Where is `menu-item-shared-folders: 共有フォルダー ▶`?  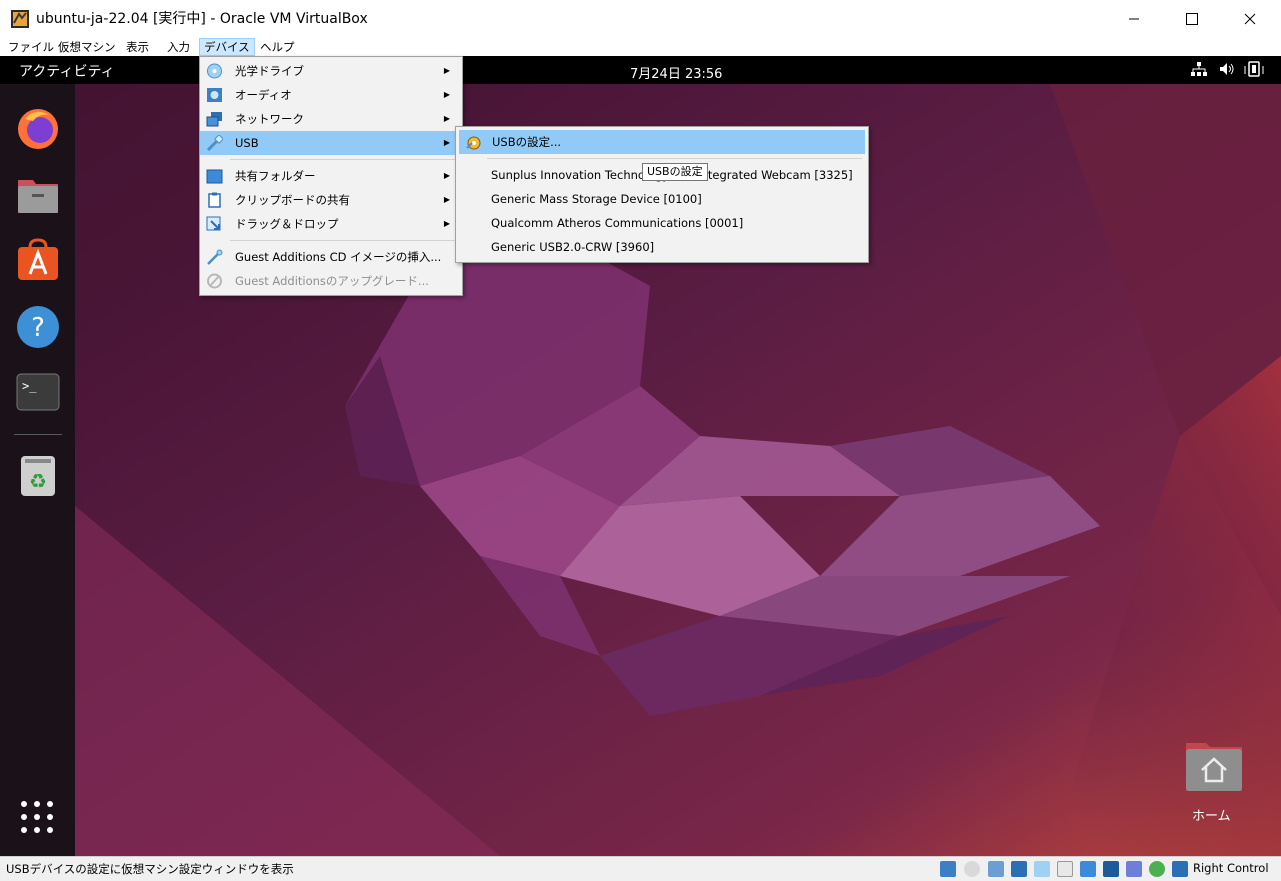
menu-item-shared-folders: 共有フォルダー ▶ is located at coordinates (331, 176).